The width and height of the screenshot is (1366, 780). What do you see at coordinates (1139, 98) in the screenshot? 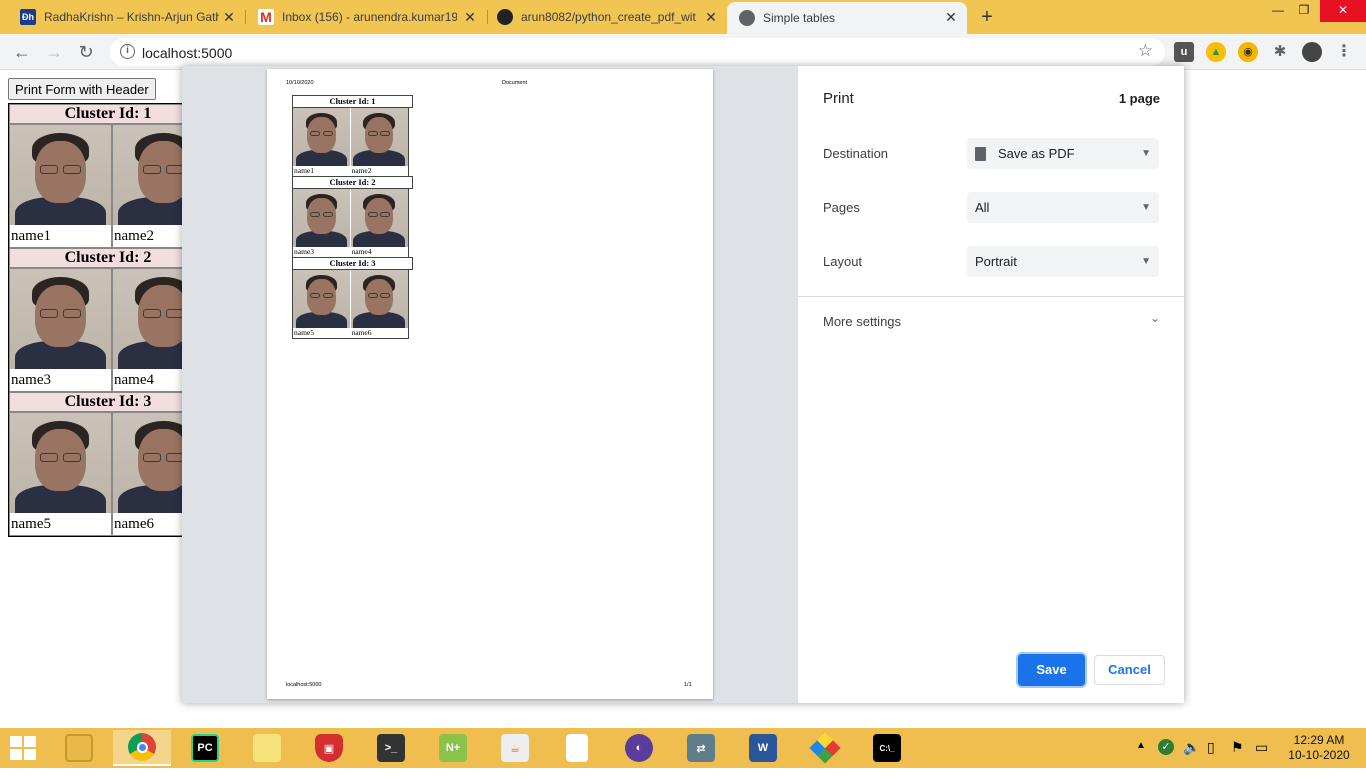
I see `page-count: 1 page` at bounding box center [1139, 98].